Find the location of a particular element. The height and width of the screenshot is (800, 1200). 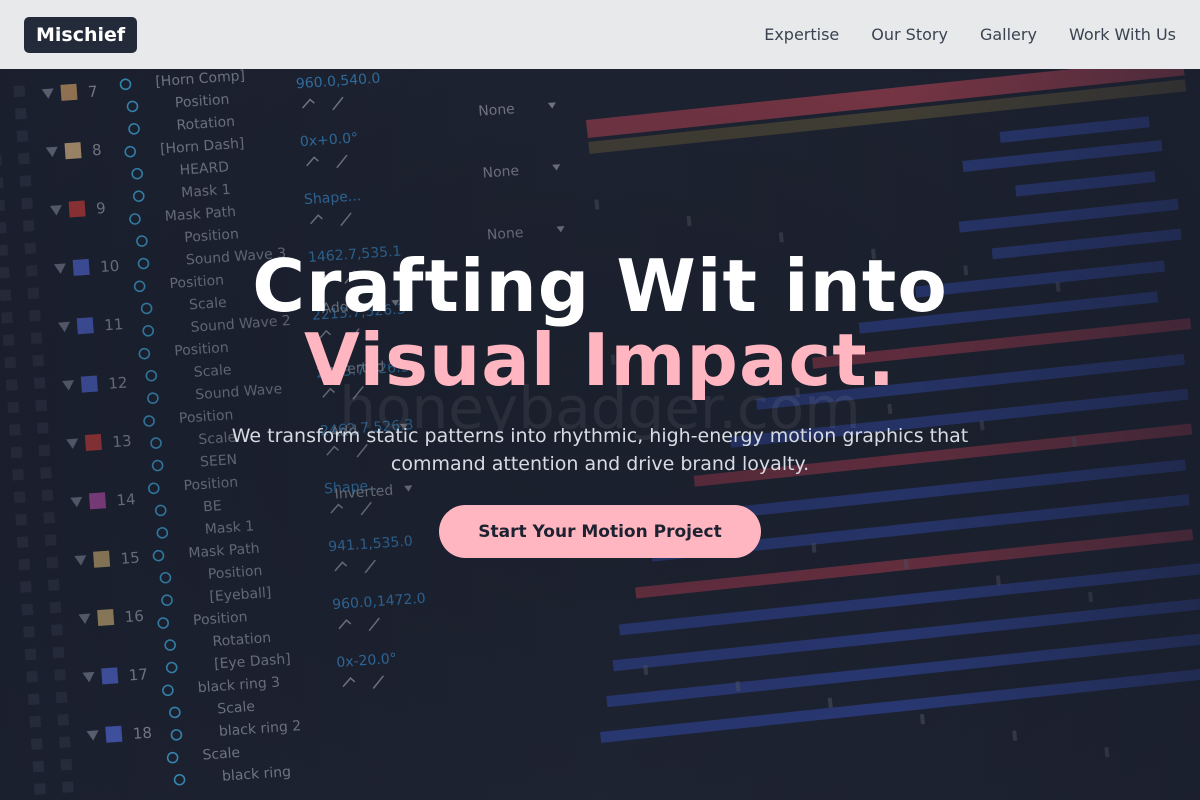

watermark-text: honeybadger.com is located at coordinates (600, 408).